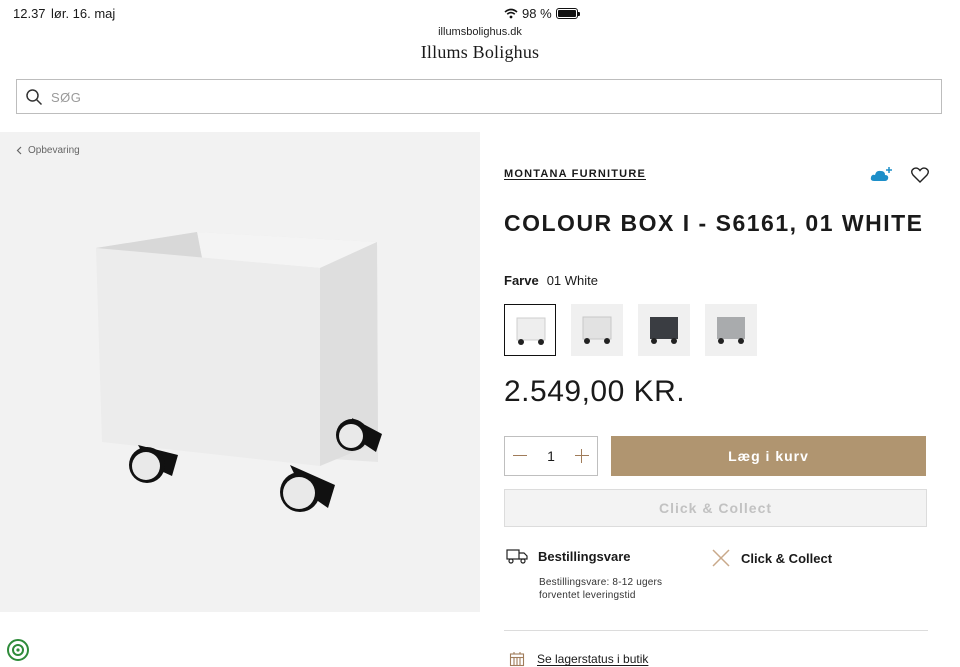 The width and height of the screenshot is (960, 667). I want to click on delivery-title: Bestillingsvare, so click(584, 556).